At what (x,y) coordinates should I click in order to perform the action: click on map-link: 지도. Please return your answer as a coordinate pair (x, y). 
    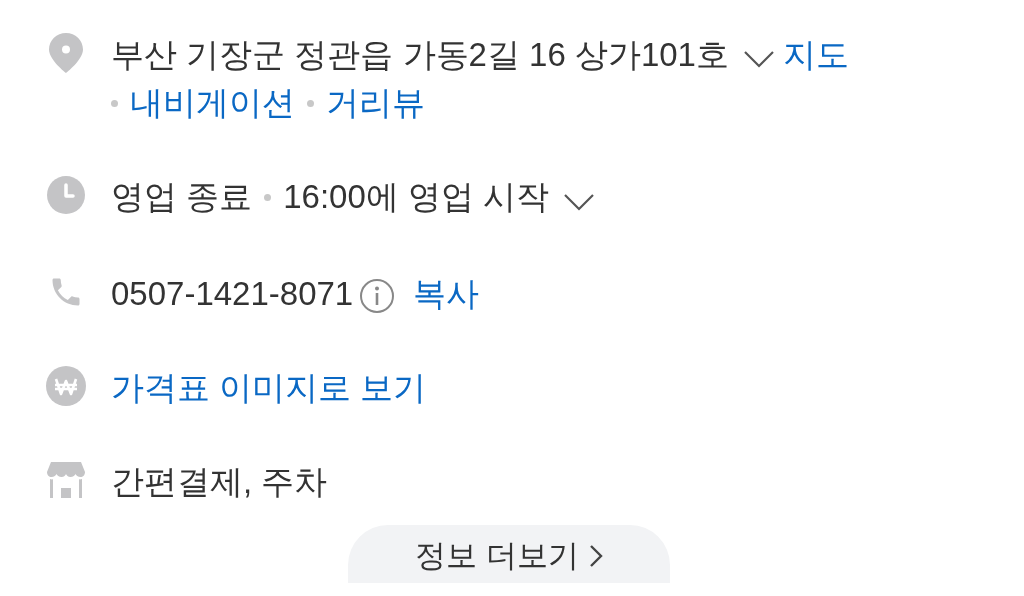
    Looking at the image, I should click on (815, 54).